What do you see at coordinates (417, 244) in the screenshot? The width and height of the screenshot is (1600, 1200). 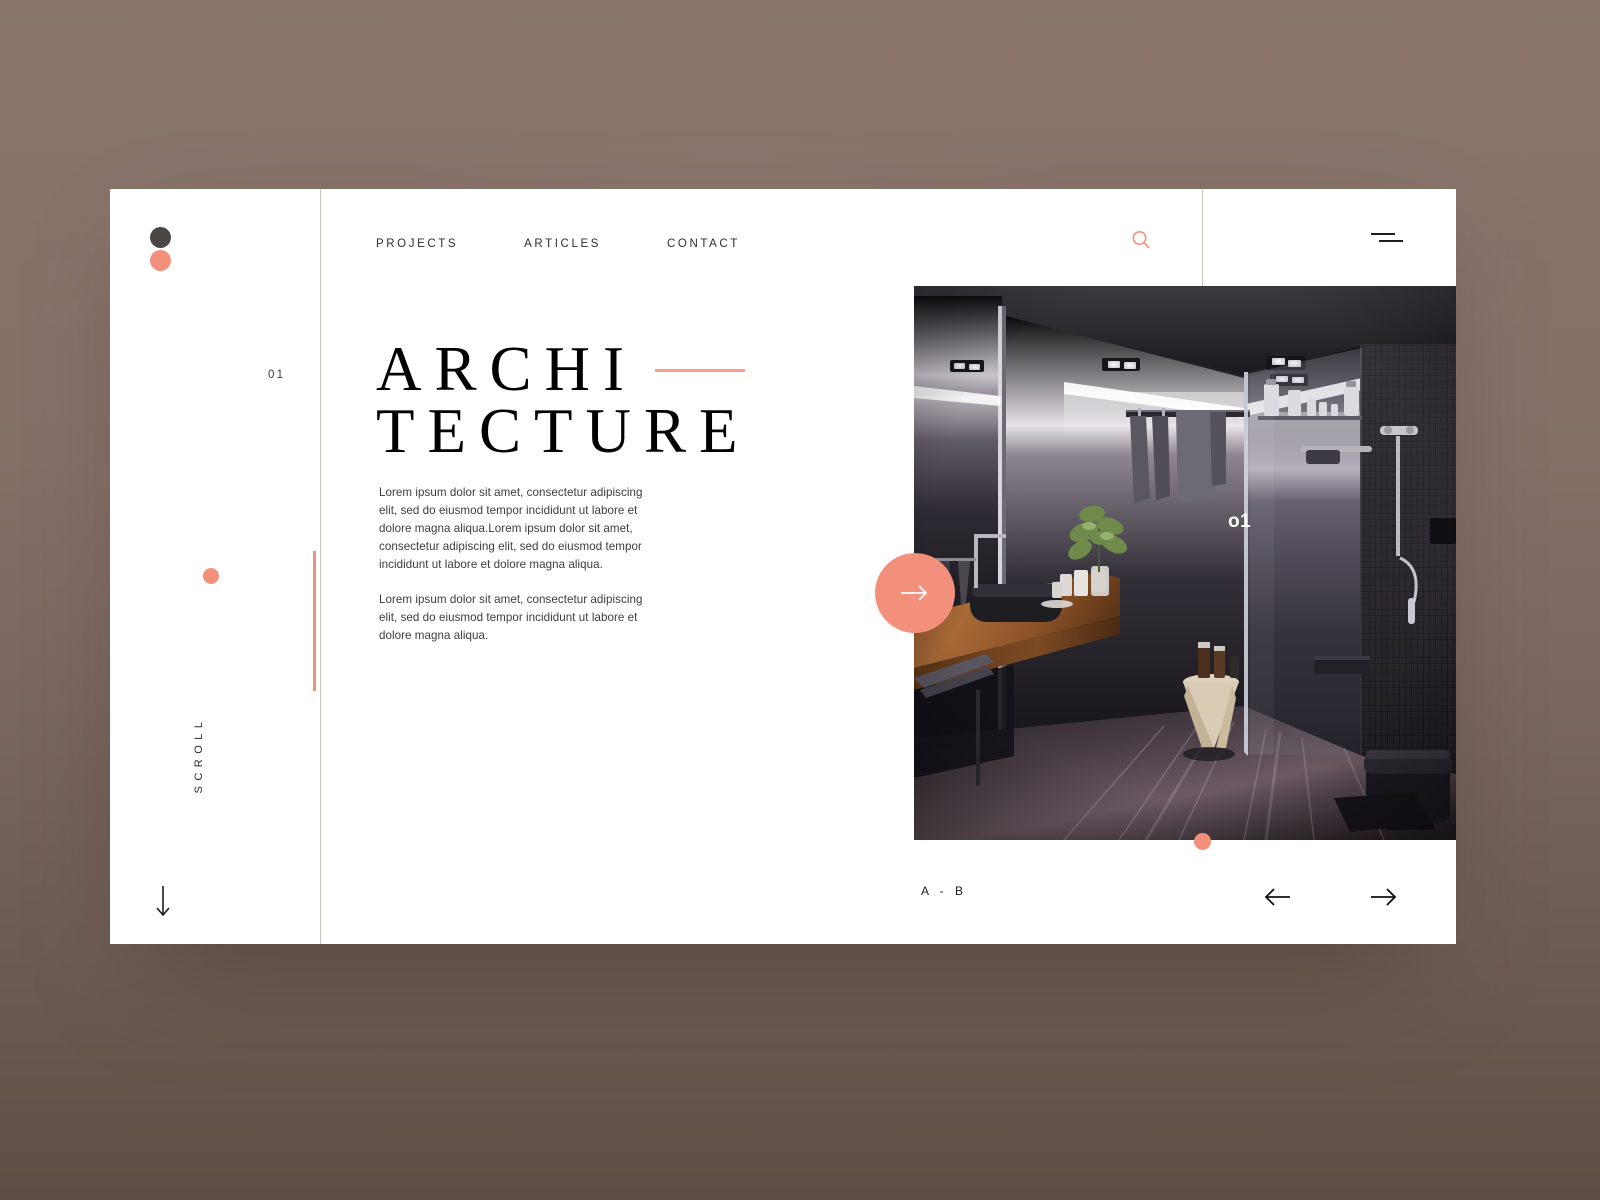 I see `nav-item-projects: PROJECTS` at bounding box center [417, 244].